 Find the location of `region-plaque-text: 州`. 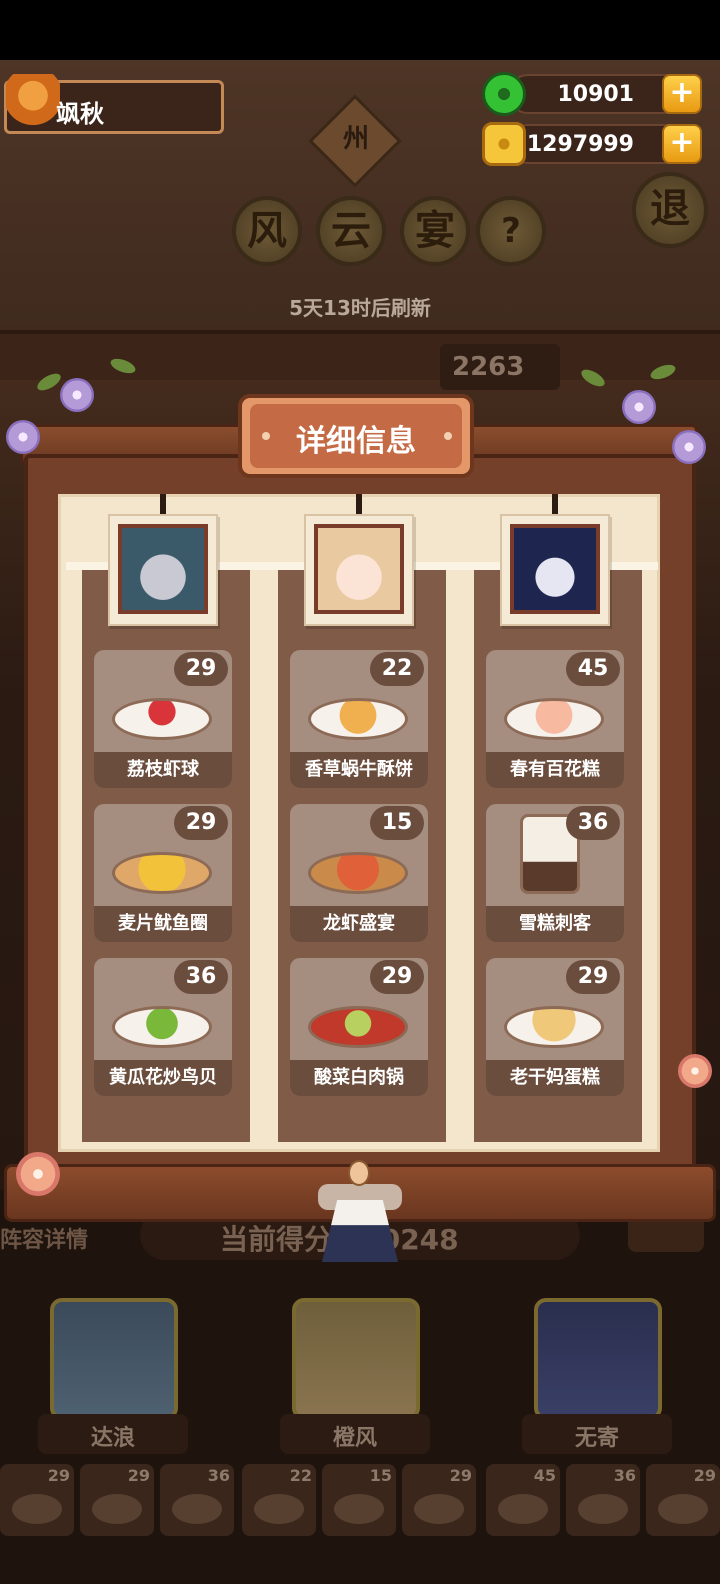

region-plaque-text: 州 is located at coordinates (355, 139).